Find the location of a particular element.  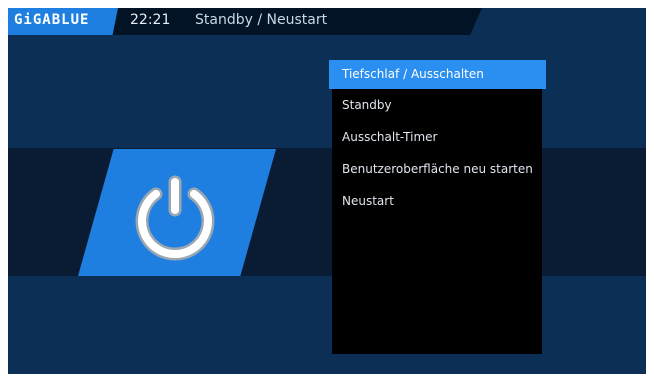

menu-item-restart-gui: Benutzeroberfläche neu starten is located at coordinates (437, 169).